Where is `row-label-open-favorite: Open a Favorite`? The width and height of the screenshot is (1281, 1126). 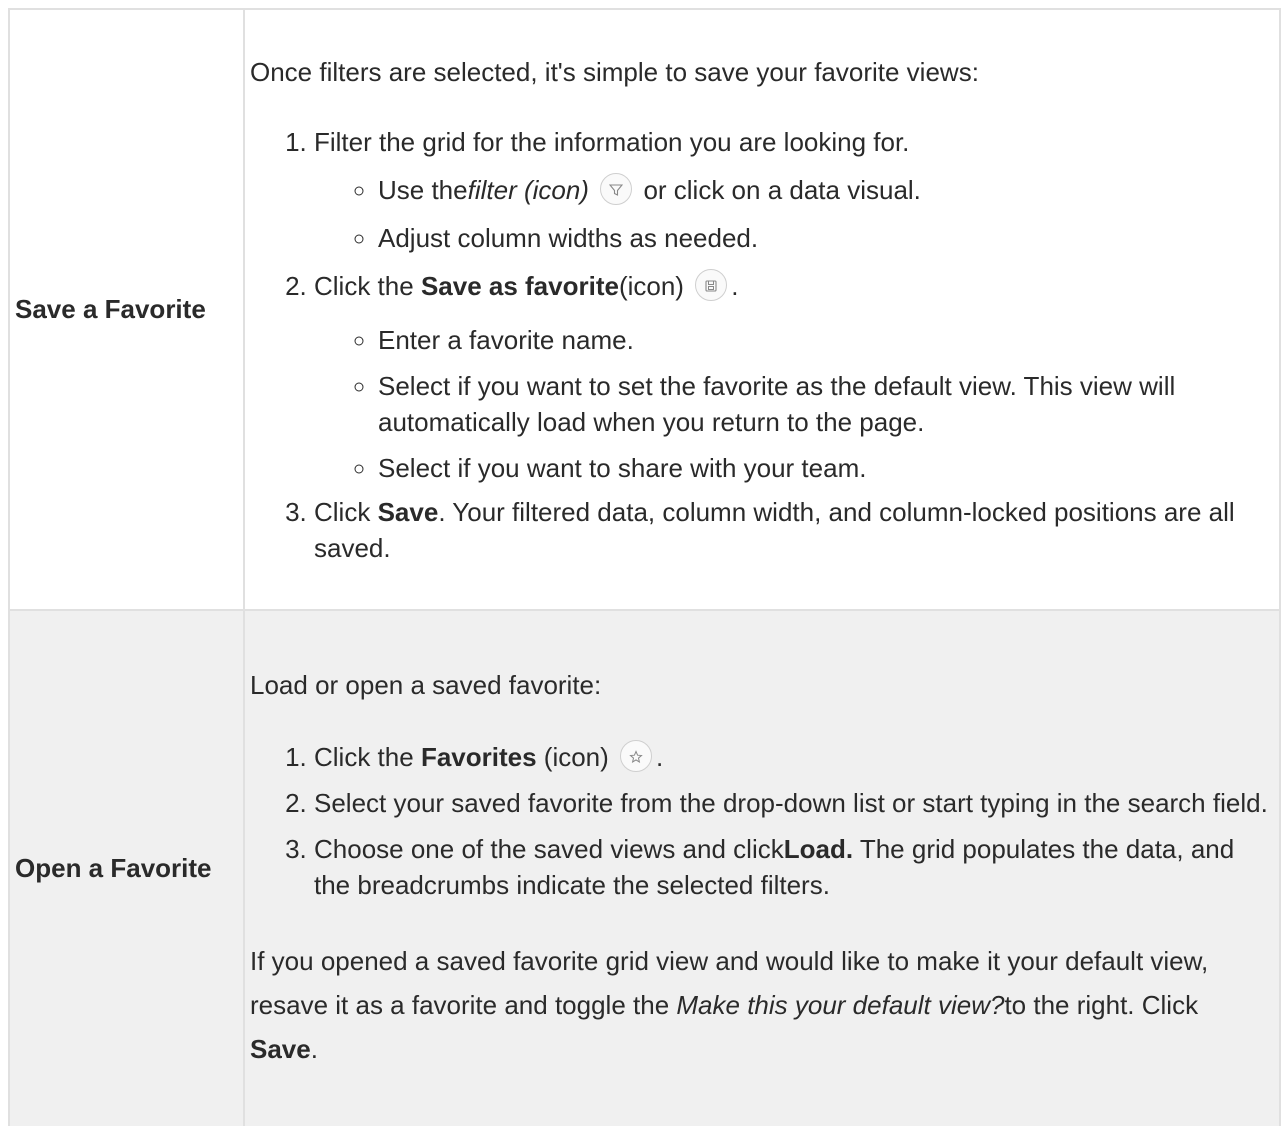
row-label-open-favorite: Open a Favorite is located at coordinates (126, 867).